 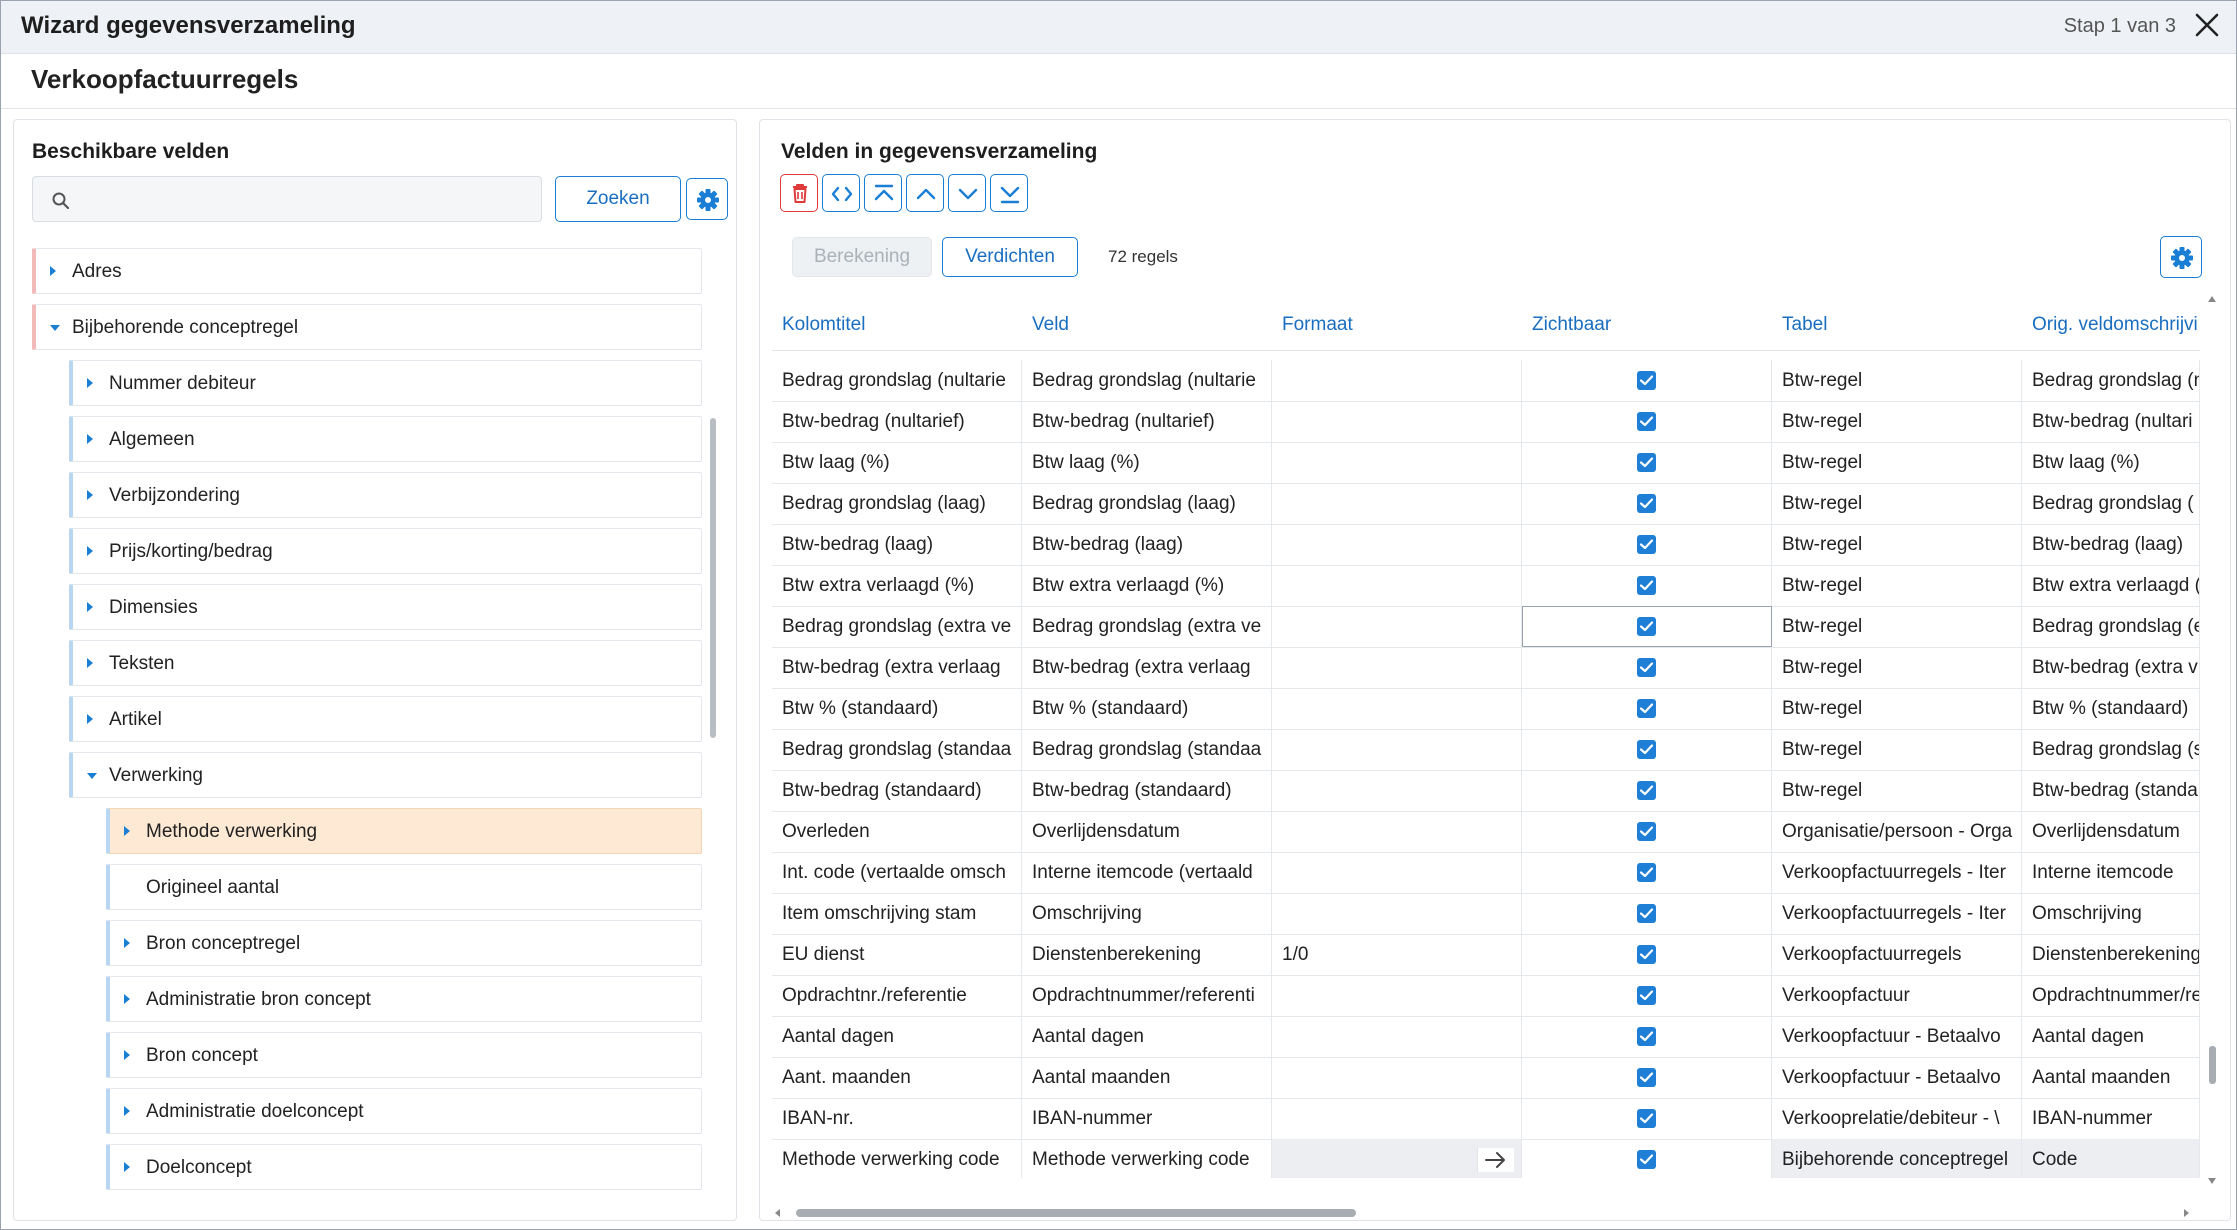 I want to click on cell-veld: Omschrijving, so click(x=1147, y=913).